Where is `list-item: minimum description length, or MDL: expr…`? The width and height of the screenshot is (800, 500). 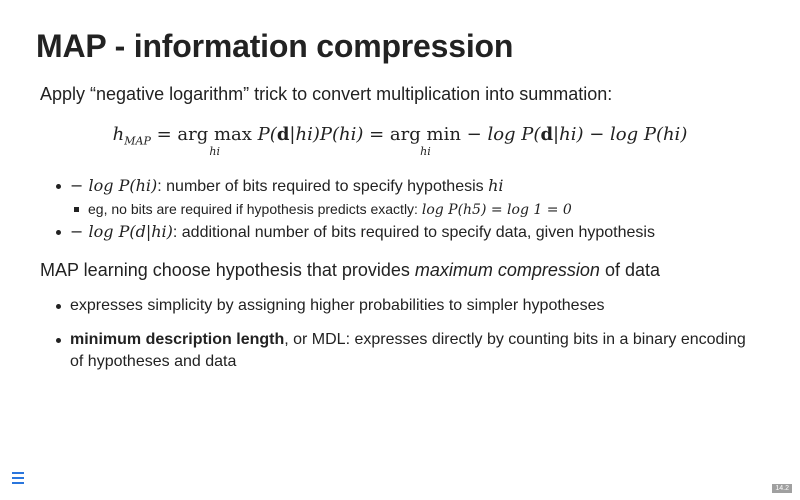
list-item: minimum description length, or MDL: expr… is located at coordinates (406, 351).